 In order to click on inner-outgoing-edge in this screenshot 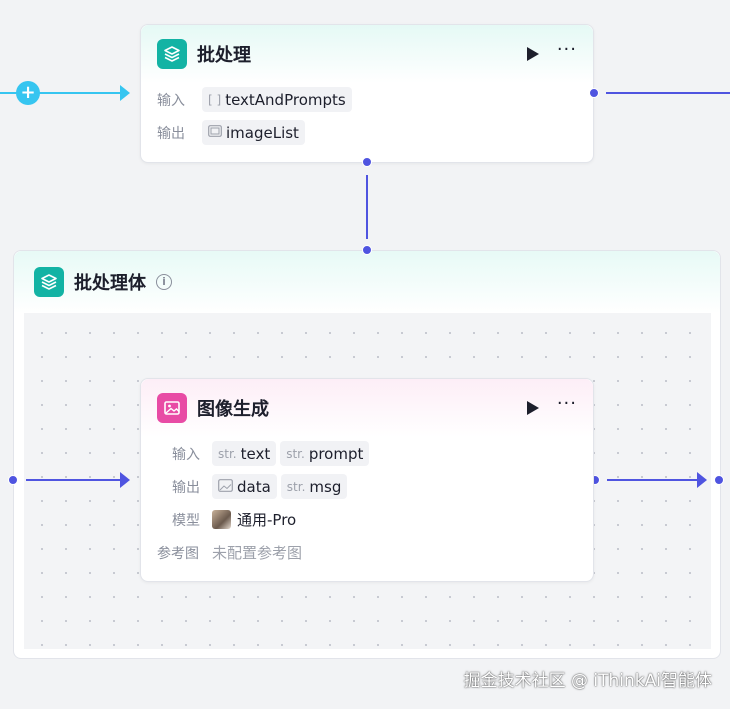, I will do `click(655, 480)`.